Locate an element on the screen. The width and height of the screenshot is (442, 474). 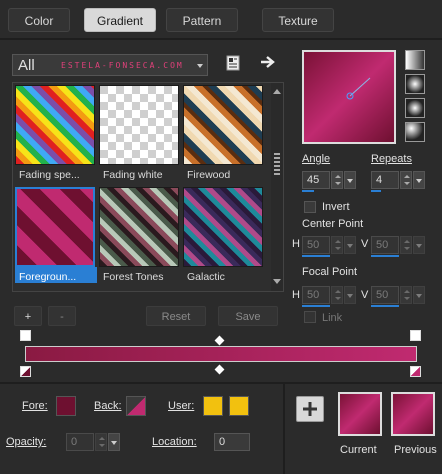
opacity-midpoint is located at coordinates (219, 340).